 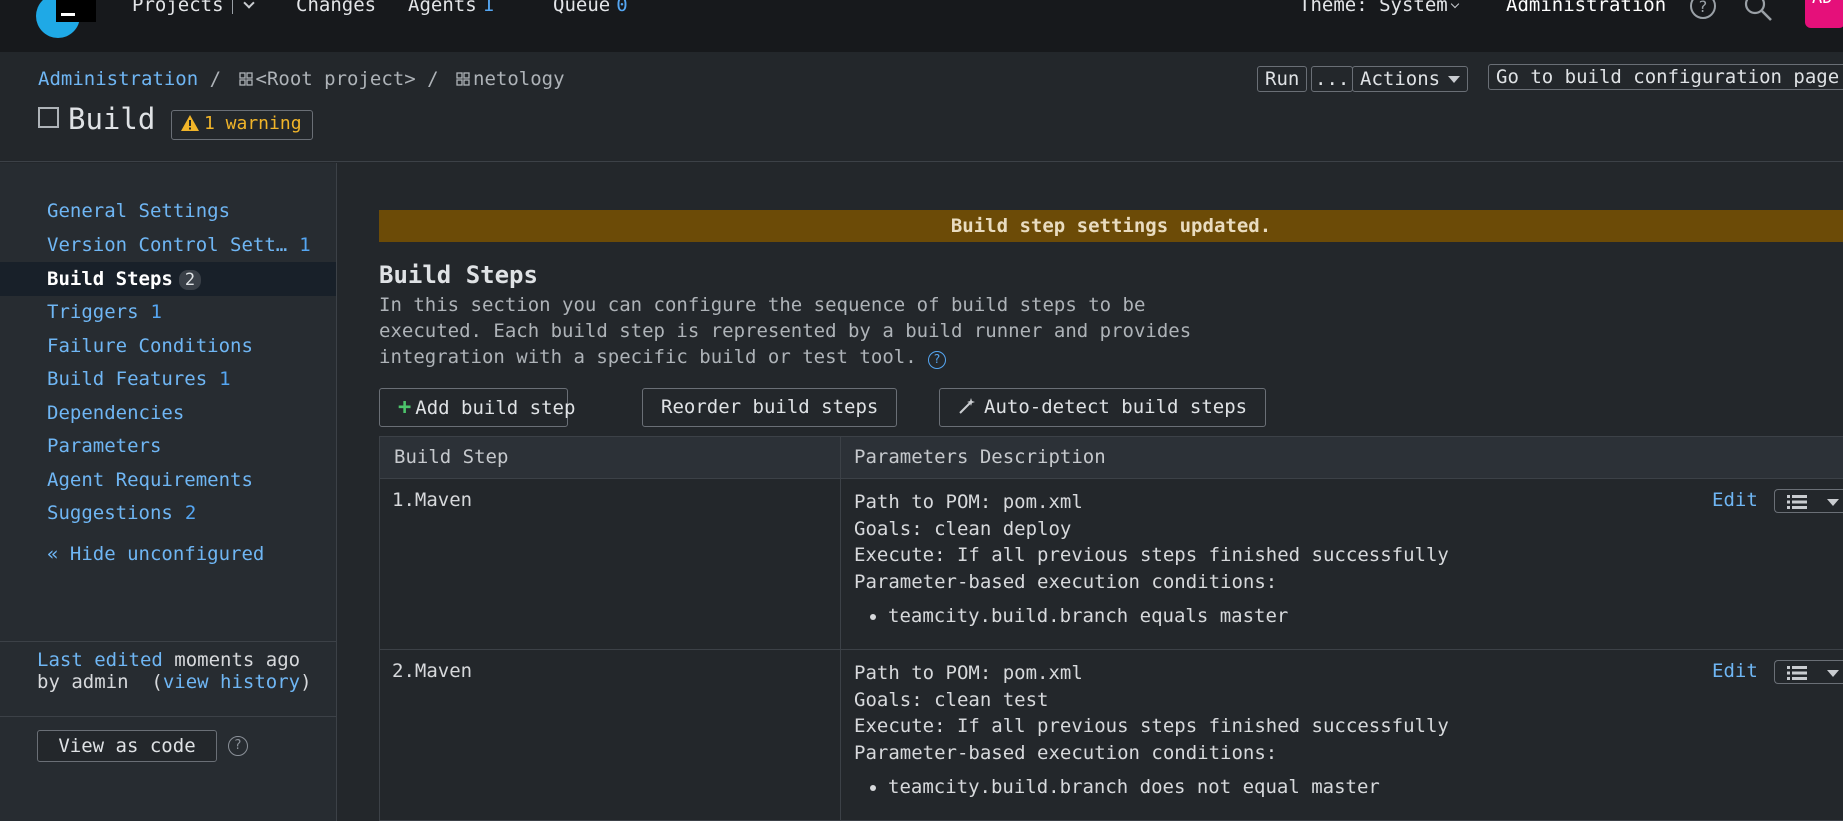 What do you see at coordinates (110, 279) in the screenshot?
I see `sidebar-item-label: Build Steps` at bounding box center [110, 279].